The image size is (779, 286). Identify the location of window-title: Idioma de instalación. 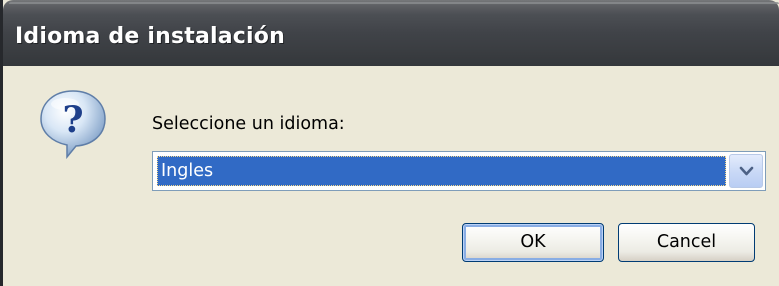
(150, 36).